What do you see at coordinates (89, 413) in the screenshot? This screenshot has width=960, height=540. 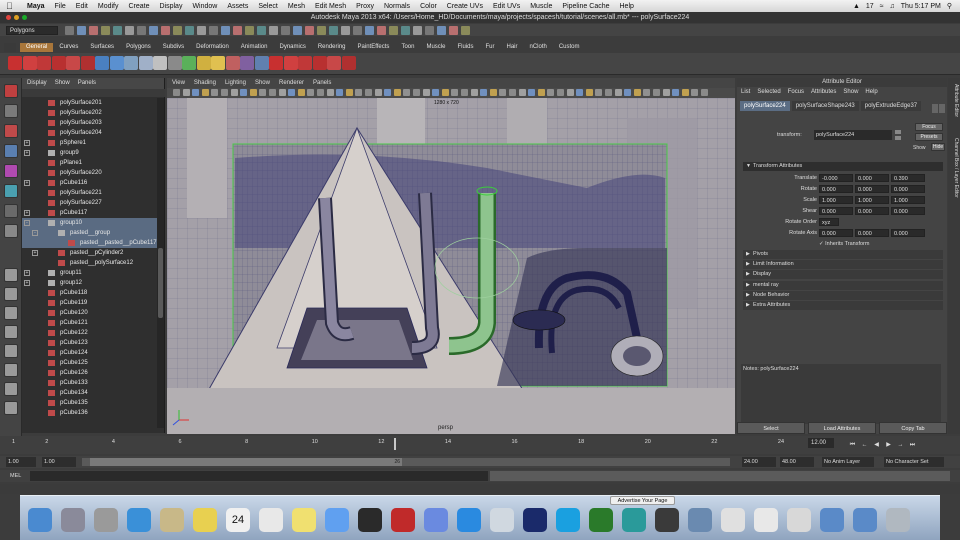 I see `outliner-row: pCube136` at bounding box center [89, 413].